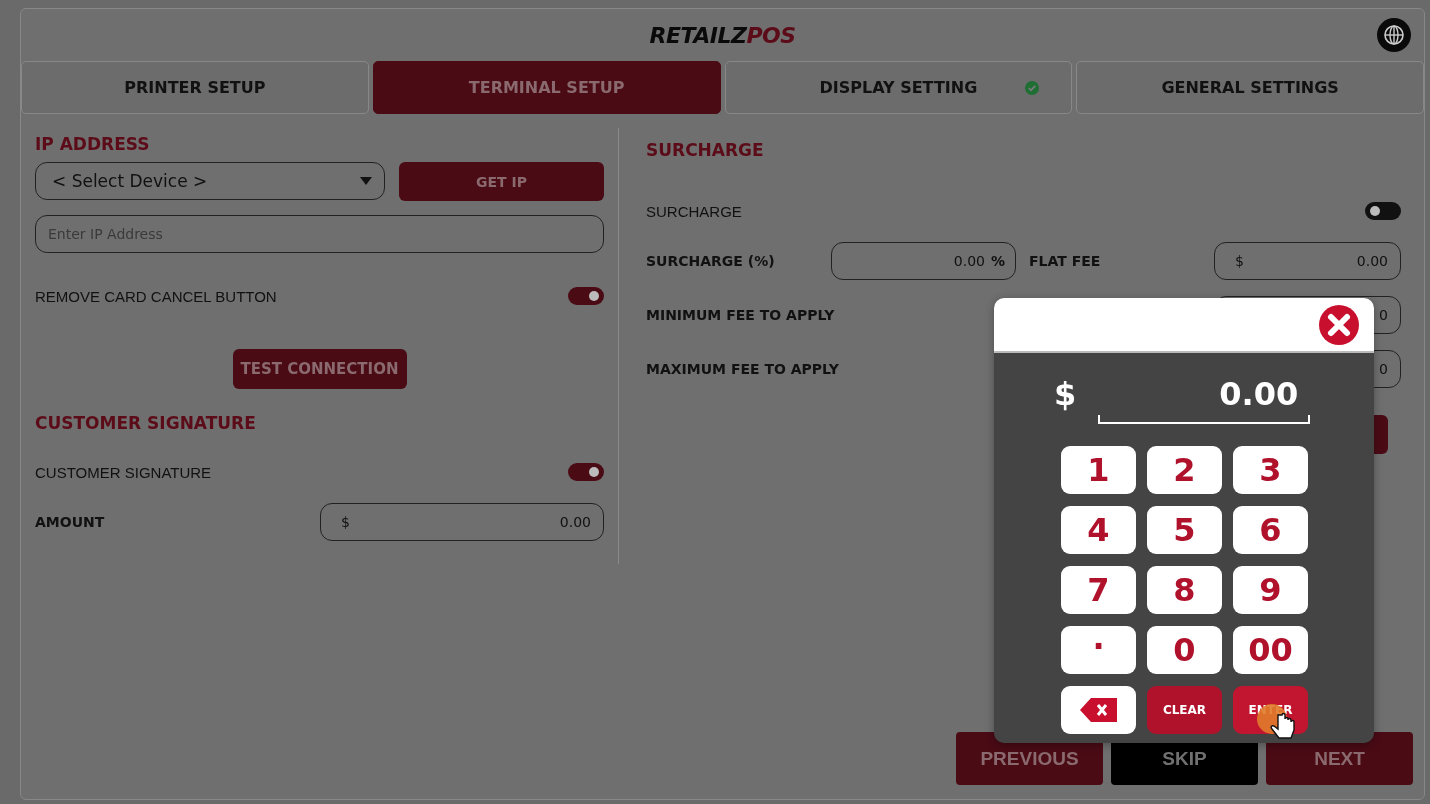 The width and height of the screenshot is (1430, 804). What do you see at coordinates (1307, 261) in the screenshot?
I see `flat-fee-field: $ 0.00` at bounding box center [1307, 261].